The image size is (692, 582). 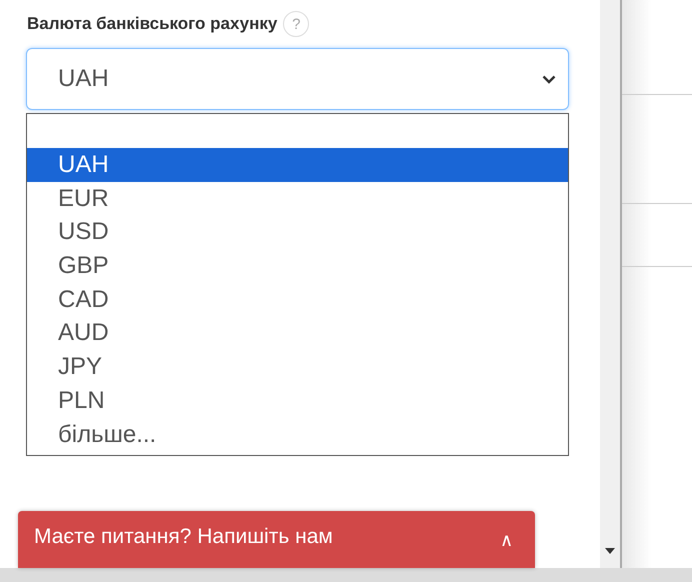 I want to click on dropdown-option: PLN, so click(x=297, y=401).